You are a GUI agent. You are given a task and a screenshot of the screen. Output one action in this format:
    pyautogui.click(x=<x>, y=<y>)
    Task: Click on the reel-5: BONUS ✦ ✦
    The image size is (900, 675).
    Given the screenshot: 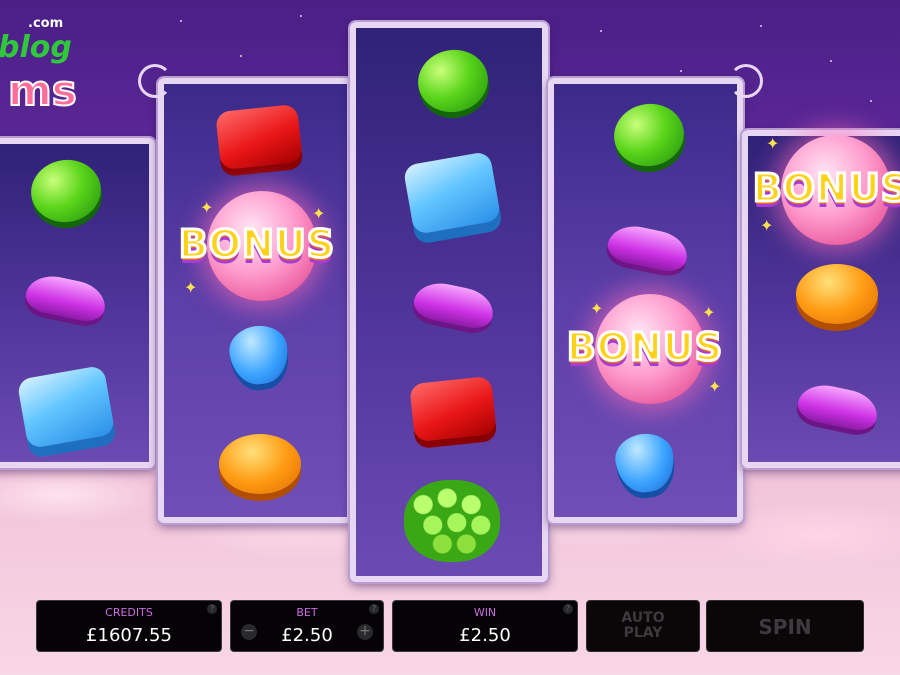 What is the action you would take?
    pyautogui.click(x=821, y=299)
    